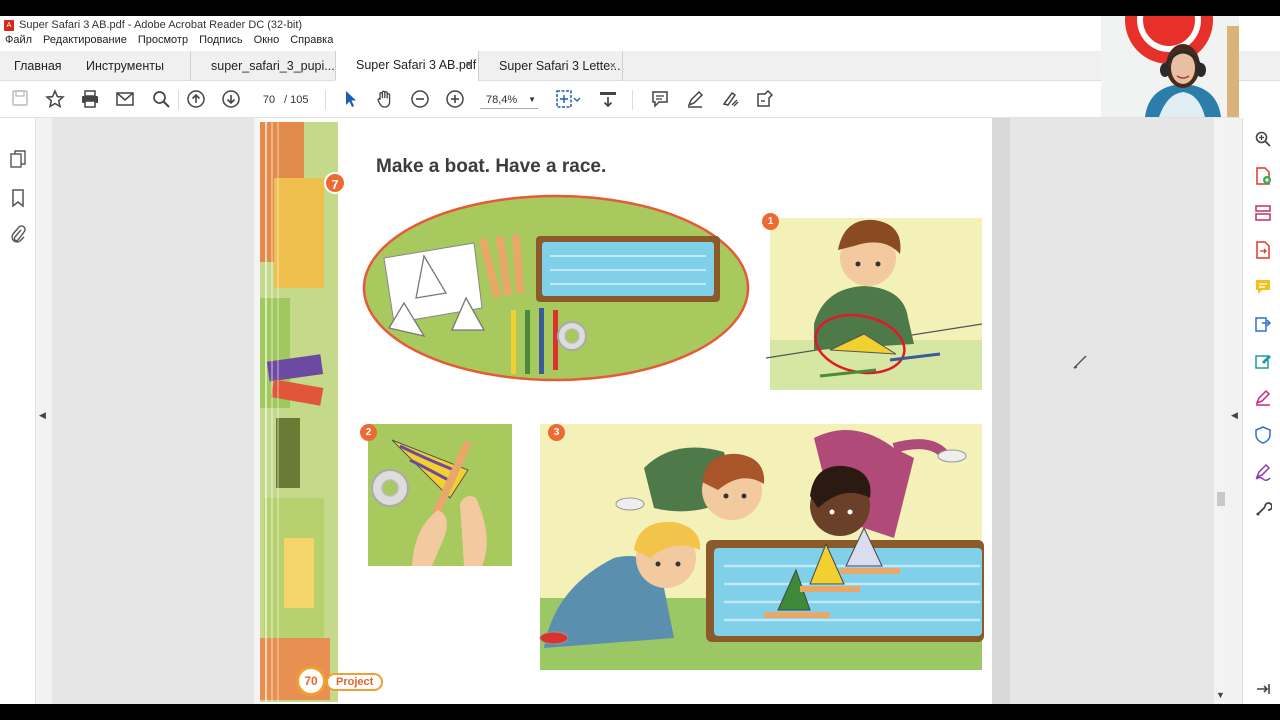 The image size is (1280, 720). Describe the element at coordinates (420, 100) in the screenshot. I see `zoom-out-icon` at that location.